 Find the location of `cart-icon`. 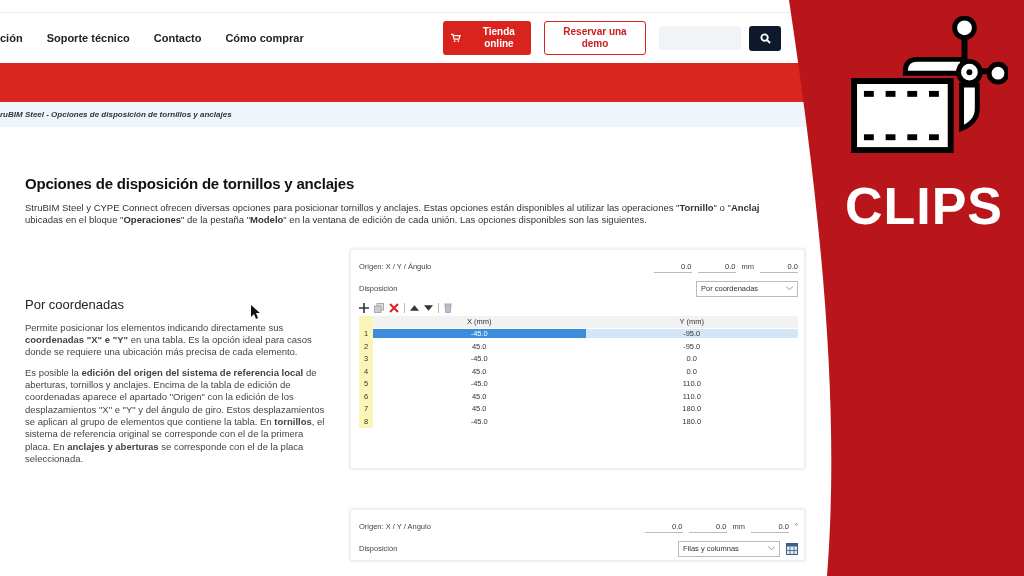

cart-icon is located at coordinates (456, 38).